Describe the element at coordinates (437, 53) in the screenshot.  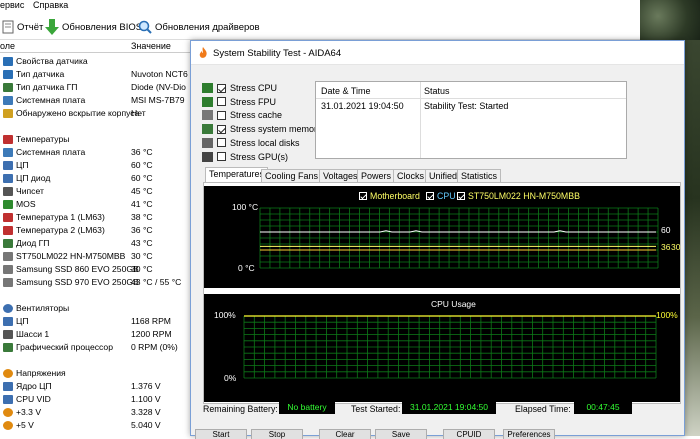
I see `window-titlebar: System Stability Test - AIDA64` at that location.